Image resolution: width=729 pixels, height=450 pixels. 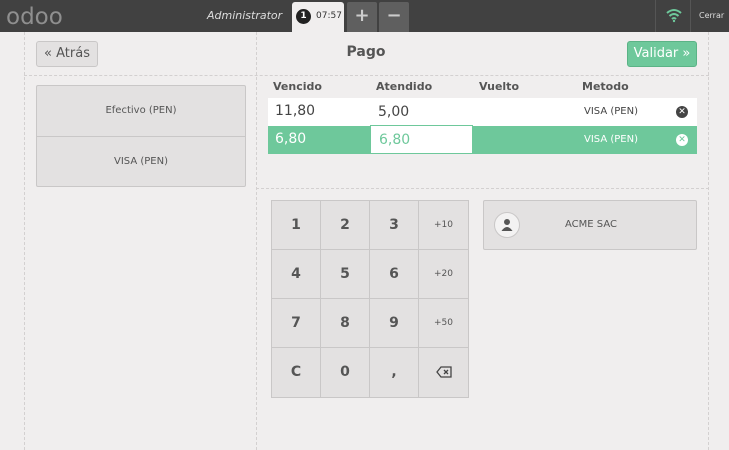 I want to click on new-order-button: +, so click(x=362, y=17).